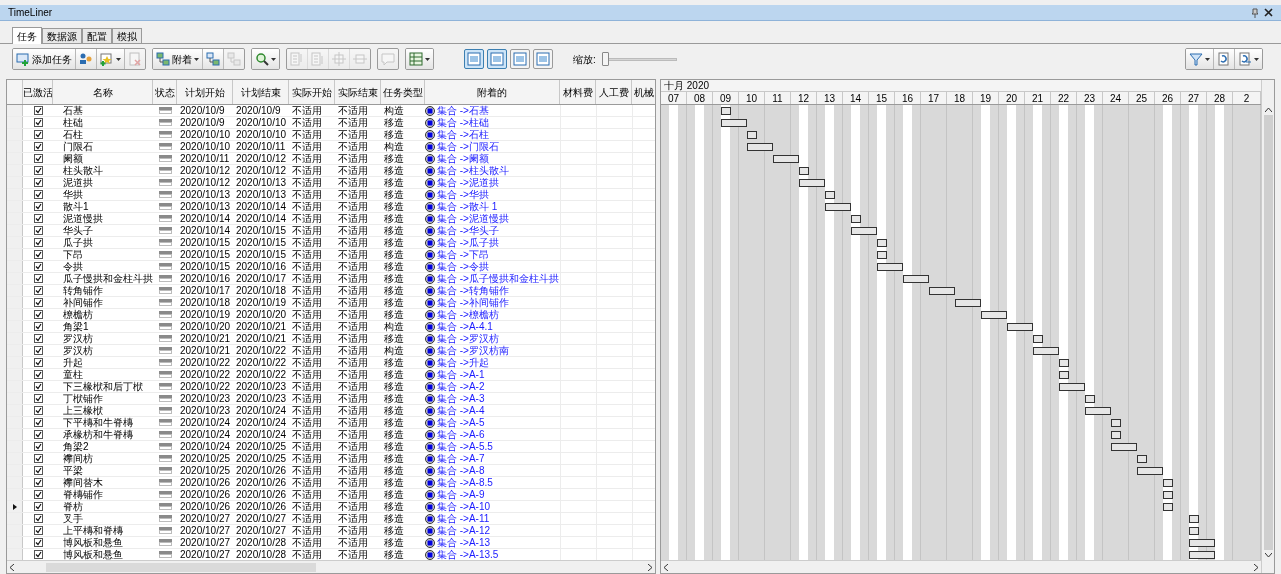  Describe the element at coordinates (463, 266) in the screenshot. I see `attachment-link: 集合 ->令拱` at that location.